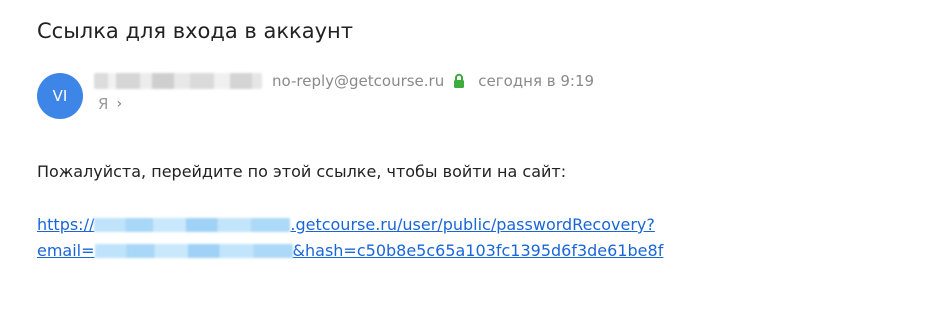  Describe the element at coordinates (459, 81) in the screenshot. I see `lock-icon` at that location.